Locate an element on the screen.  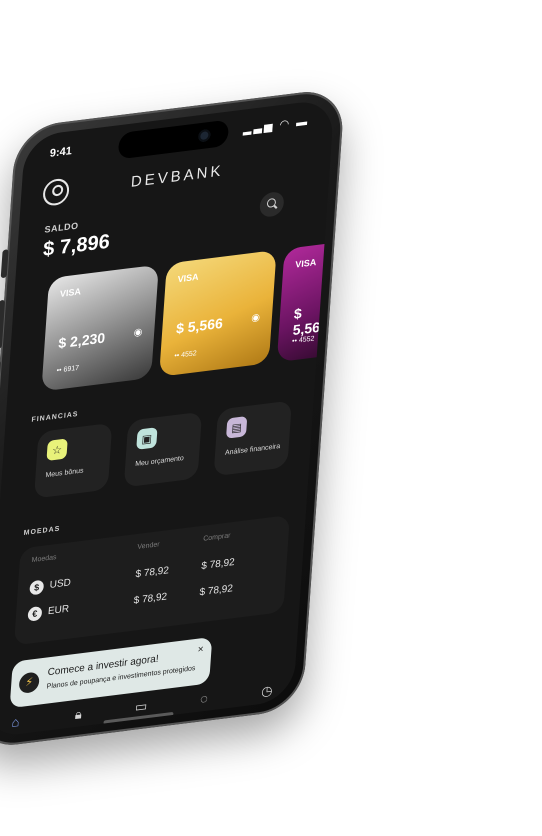
status-time: 9:41 is located at coordinates (61, 152).